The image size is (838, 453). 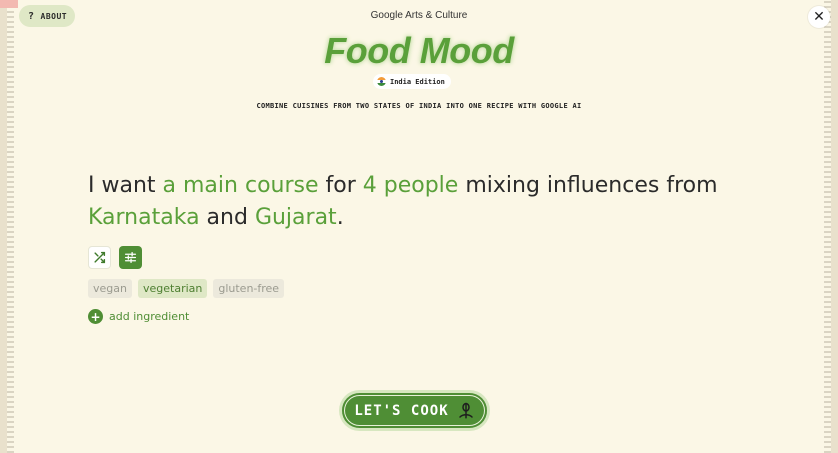 I want to click on cook-button-frame: LET'S COOK, so click(x=414, y=410).